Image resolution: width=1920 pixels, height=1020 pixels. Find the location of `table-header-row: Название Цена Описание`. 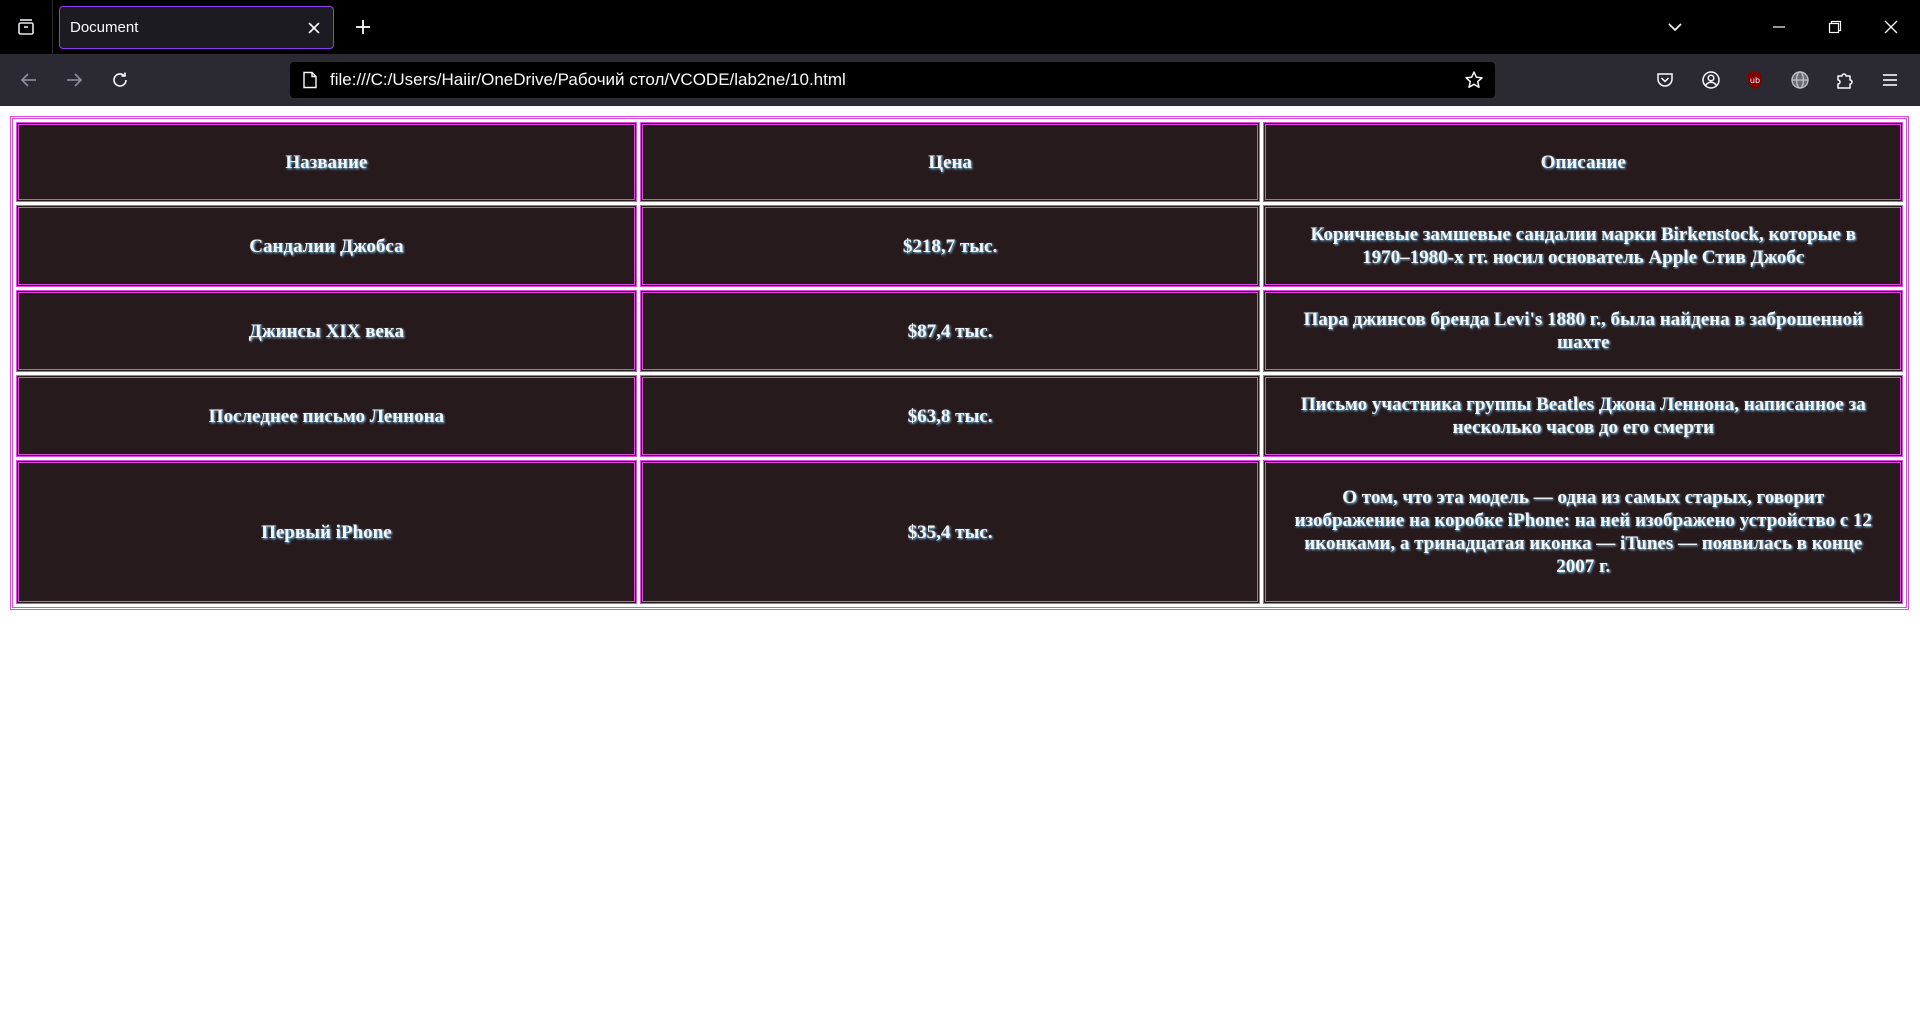

table-header-row: Название Цена Описание is located at coordinates (959, 162).